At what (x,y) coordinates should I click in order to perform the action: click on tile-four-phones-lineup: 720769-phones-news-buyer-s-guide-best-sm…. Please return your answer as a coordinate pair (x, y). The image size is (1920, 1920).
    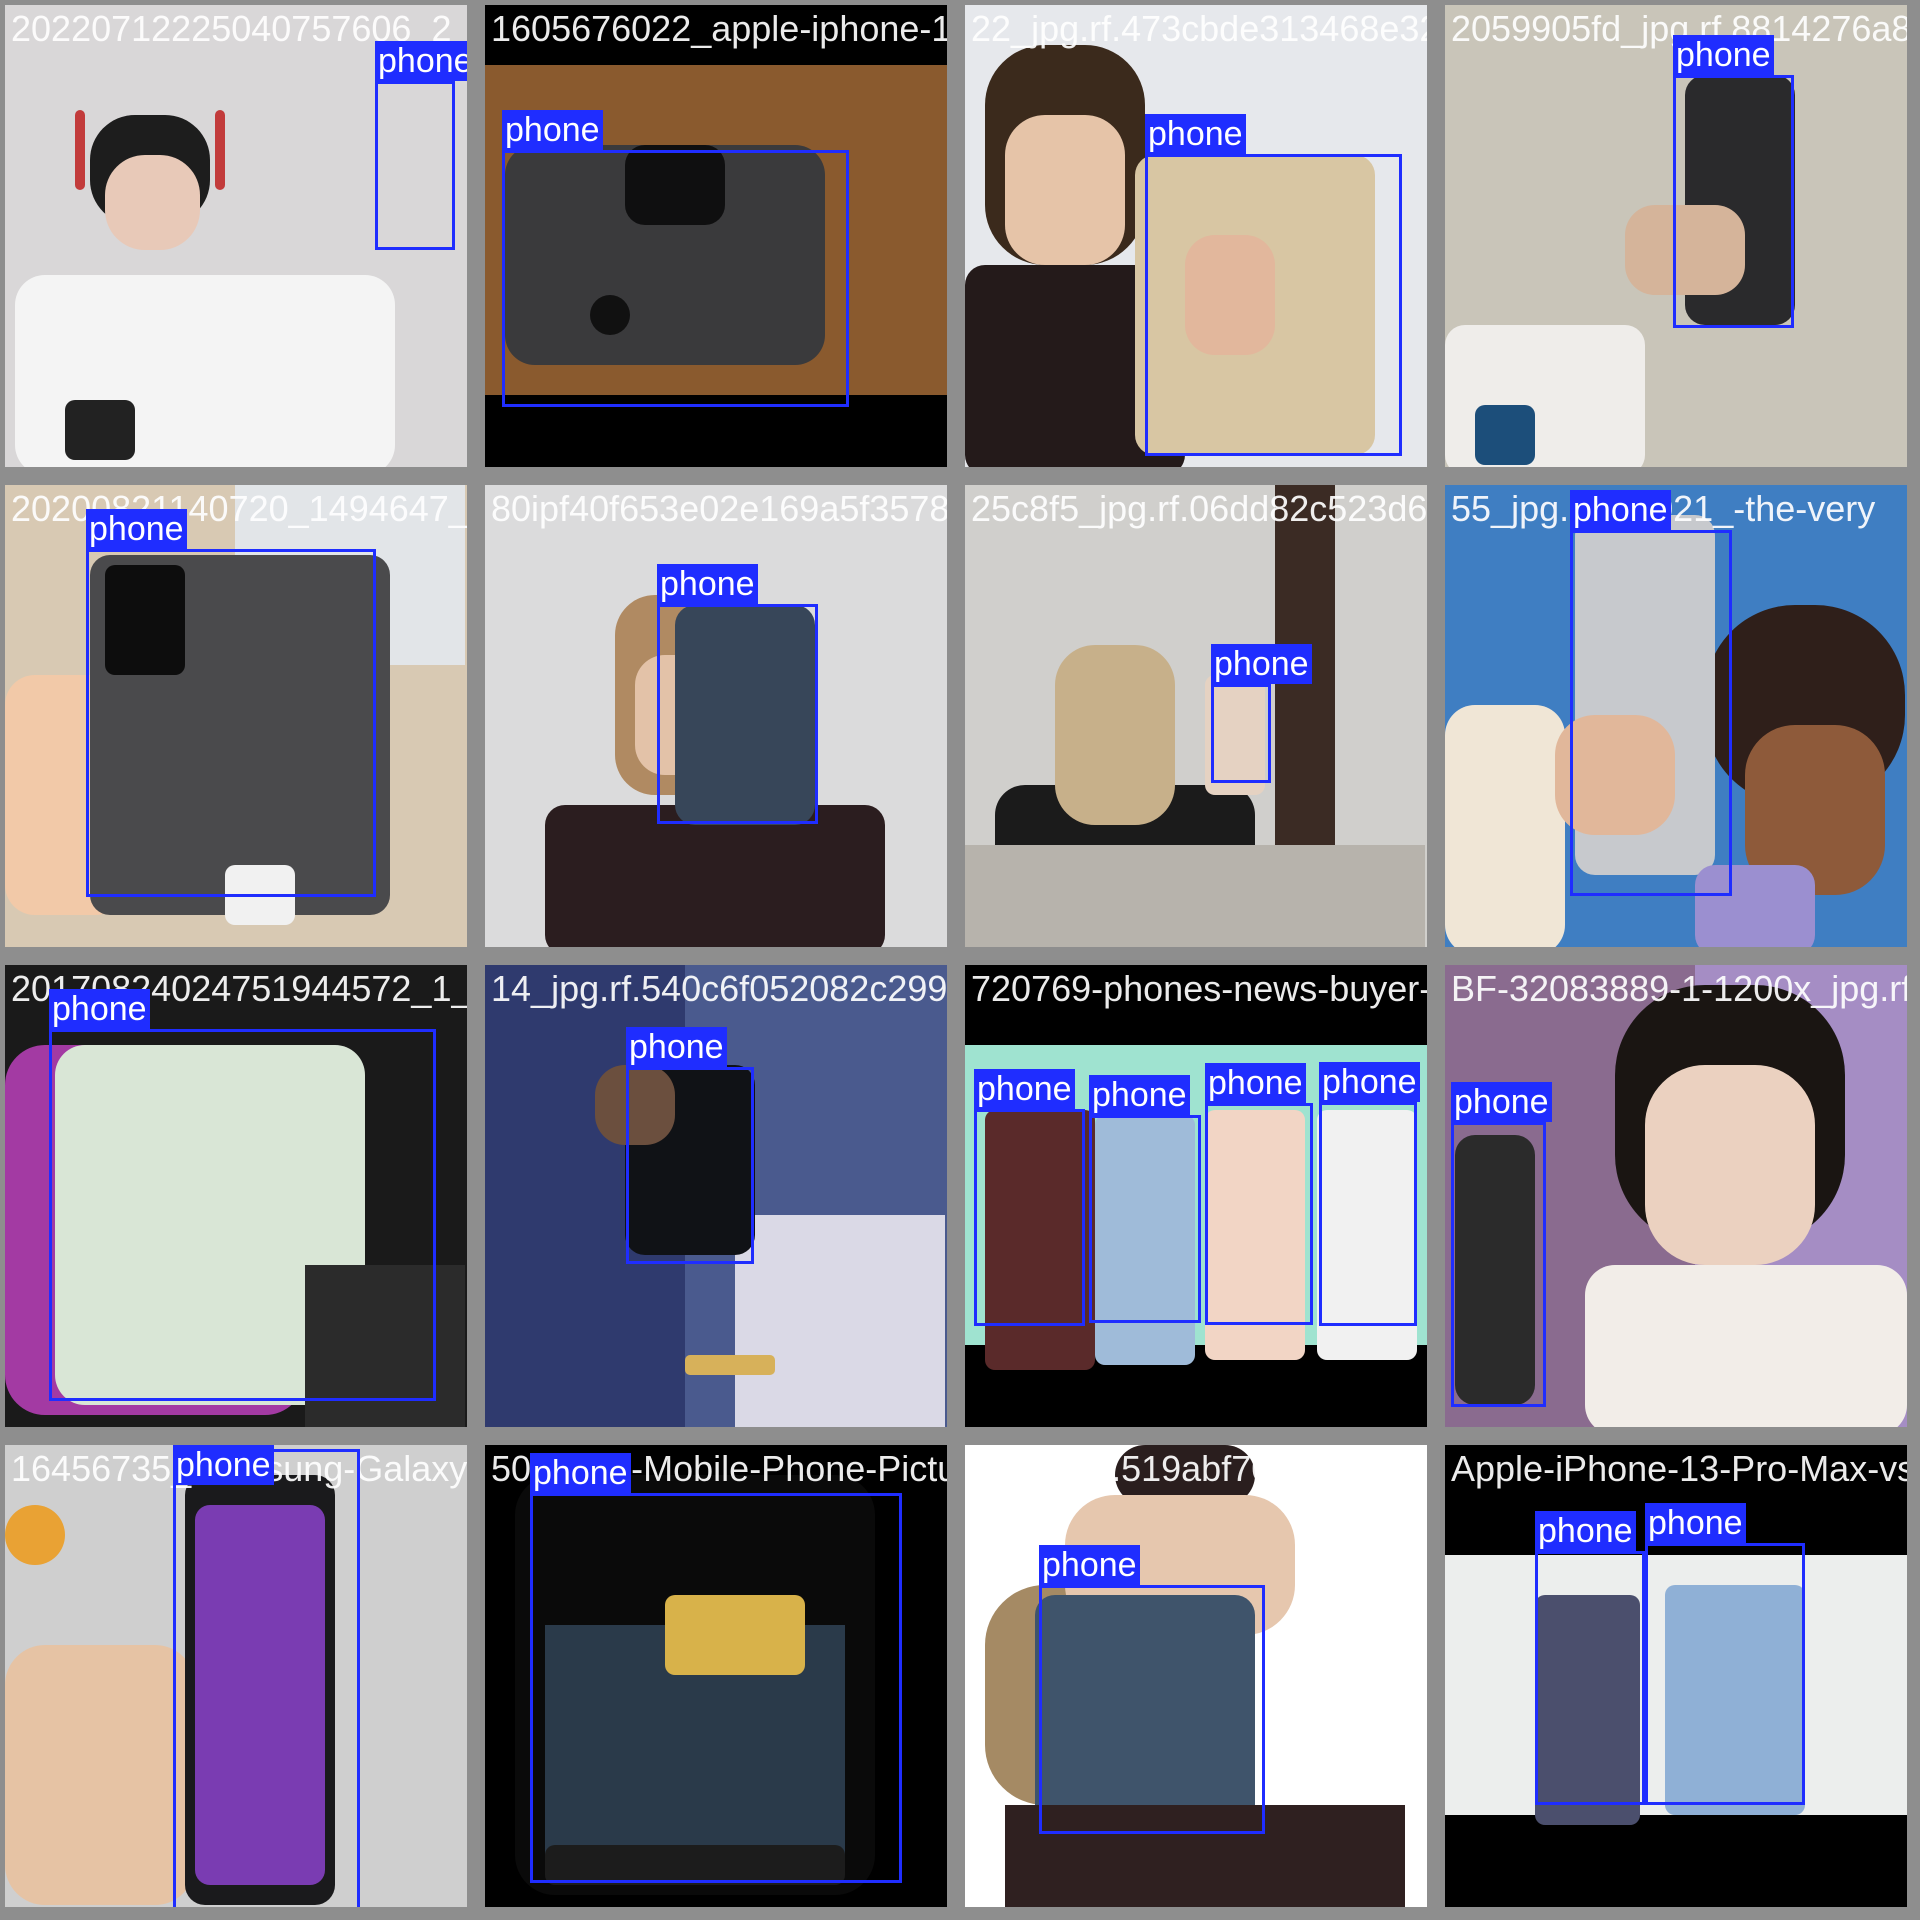
    Looking at the image, I should click on (1196, 1196).